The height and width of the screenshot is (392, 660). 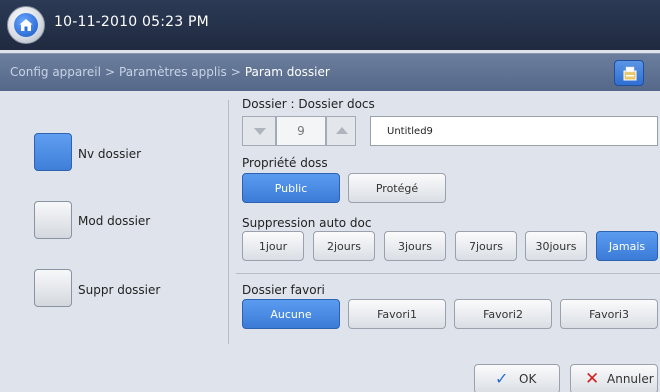 What do you see at coordinates (556, 246) in the screenshot?
I see `auto-delete-30jours-button: 30jours` at bounding box center [556, 246].